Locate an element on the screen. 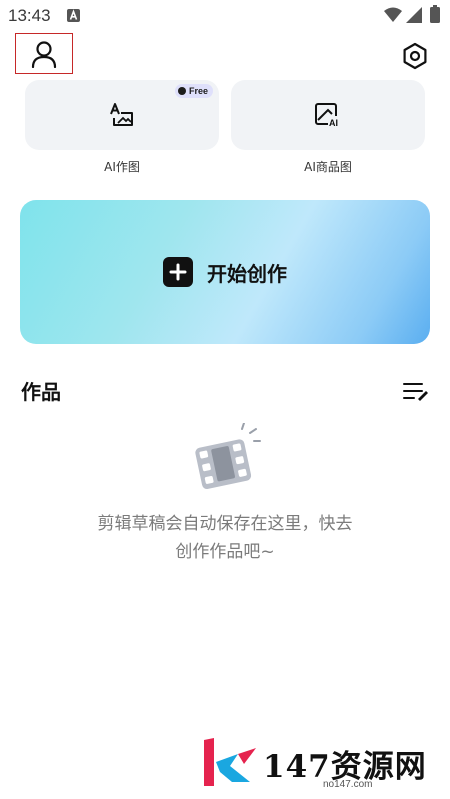  status-time: 13:43 is located at coordinates (29, 15).